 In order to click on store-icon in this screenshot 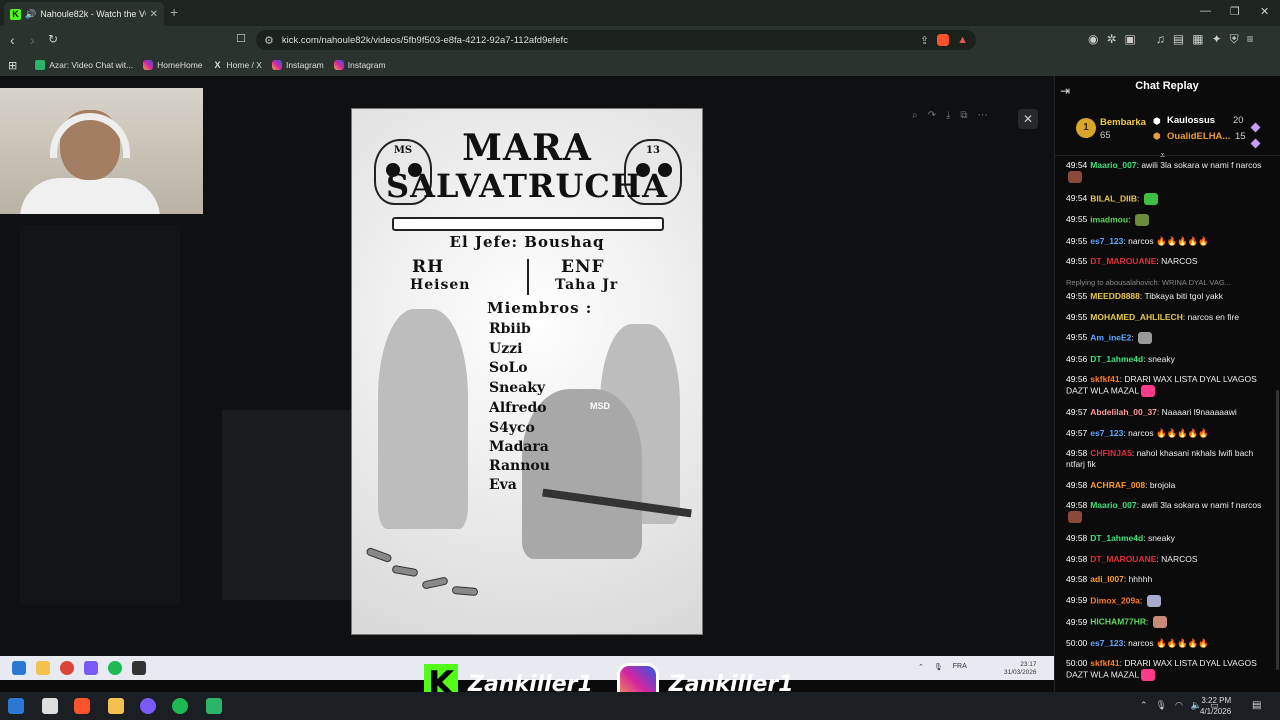, I will do `click(50, 706)`.